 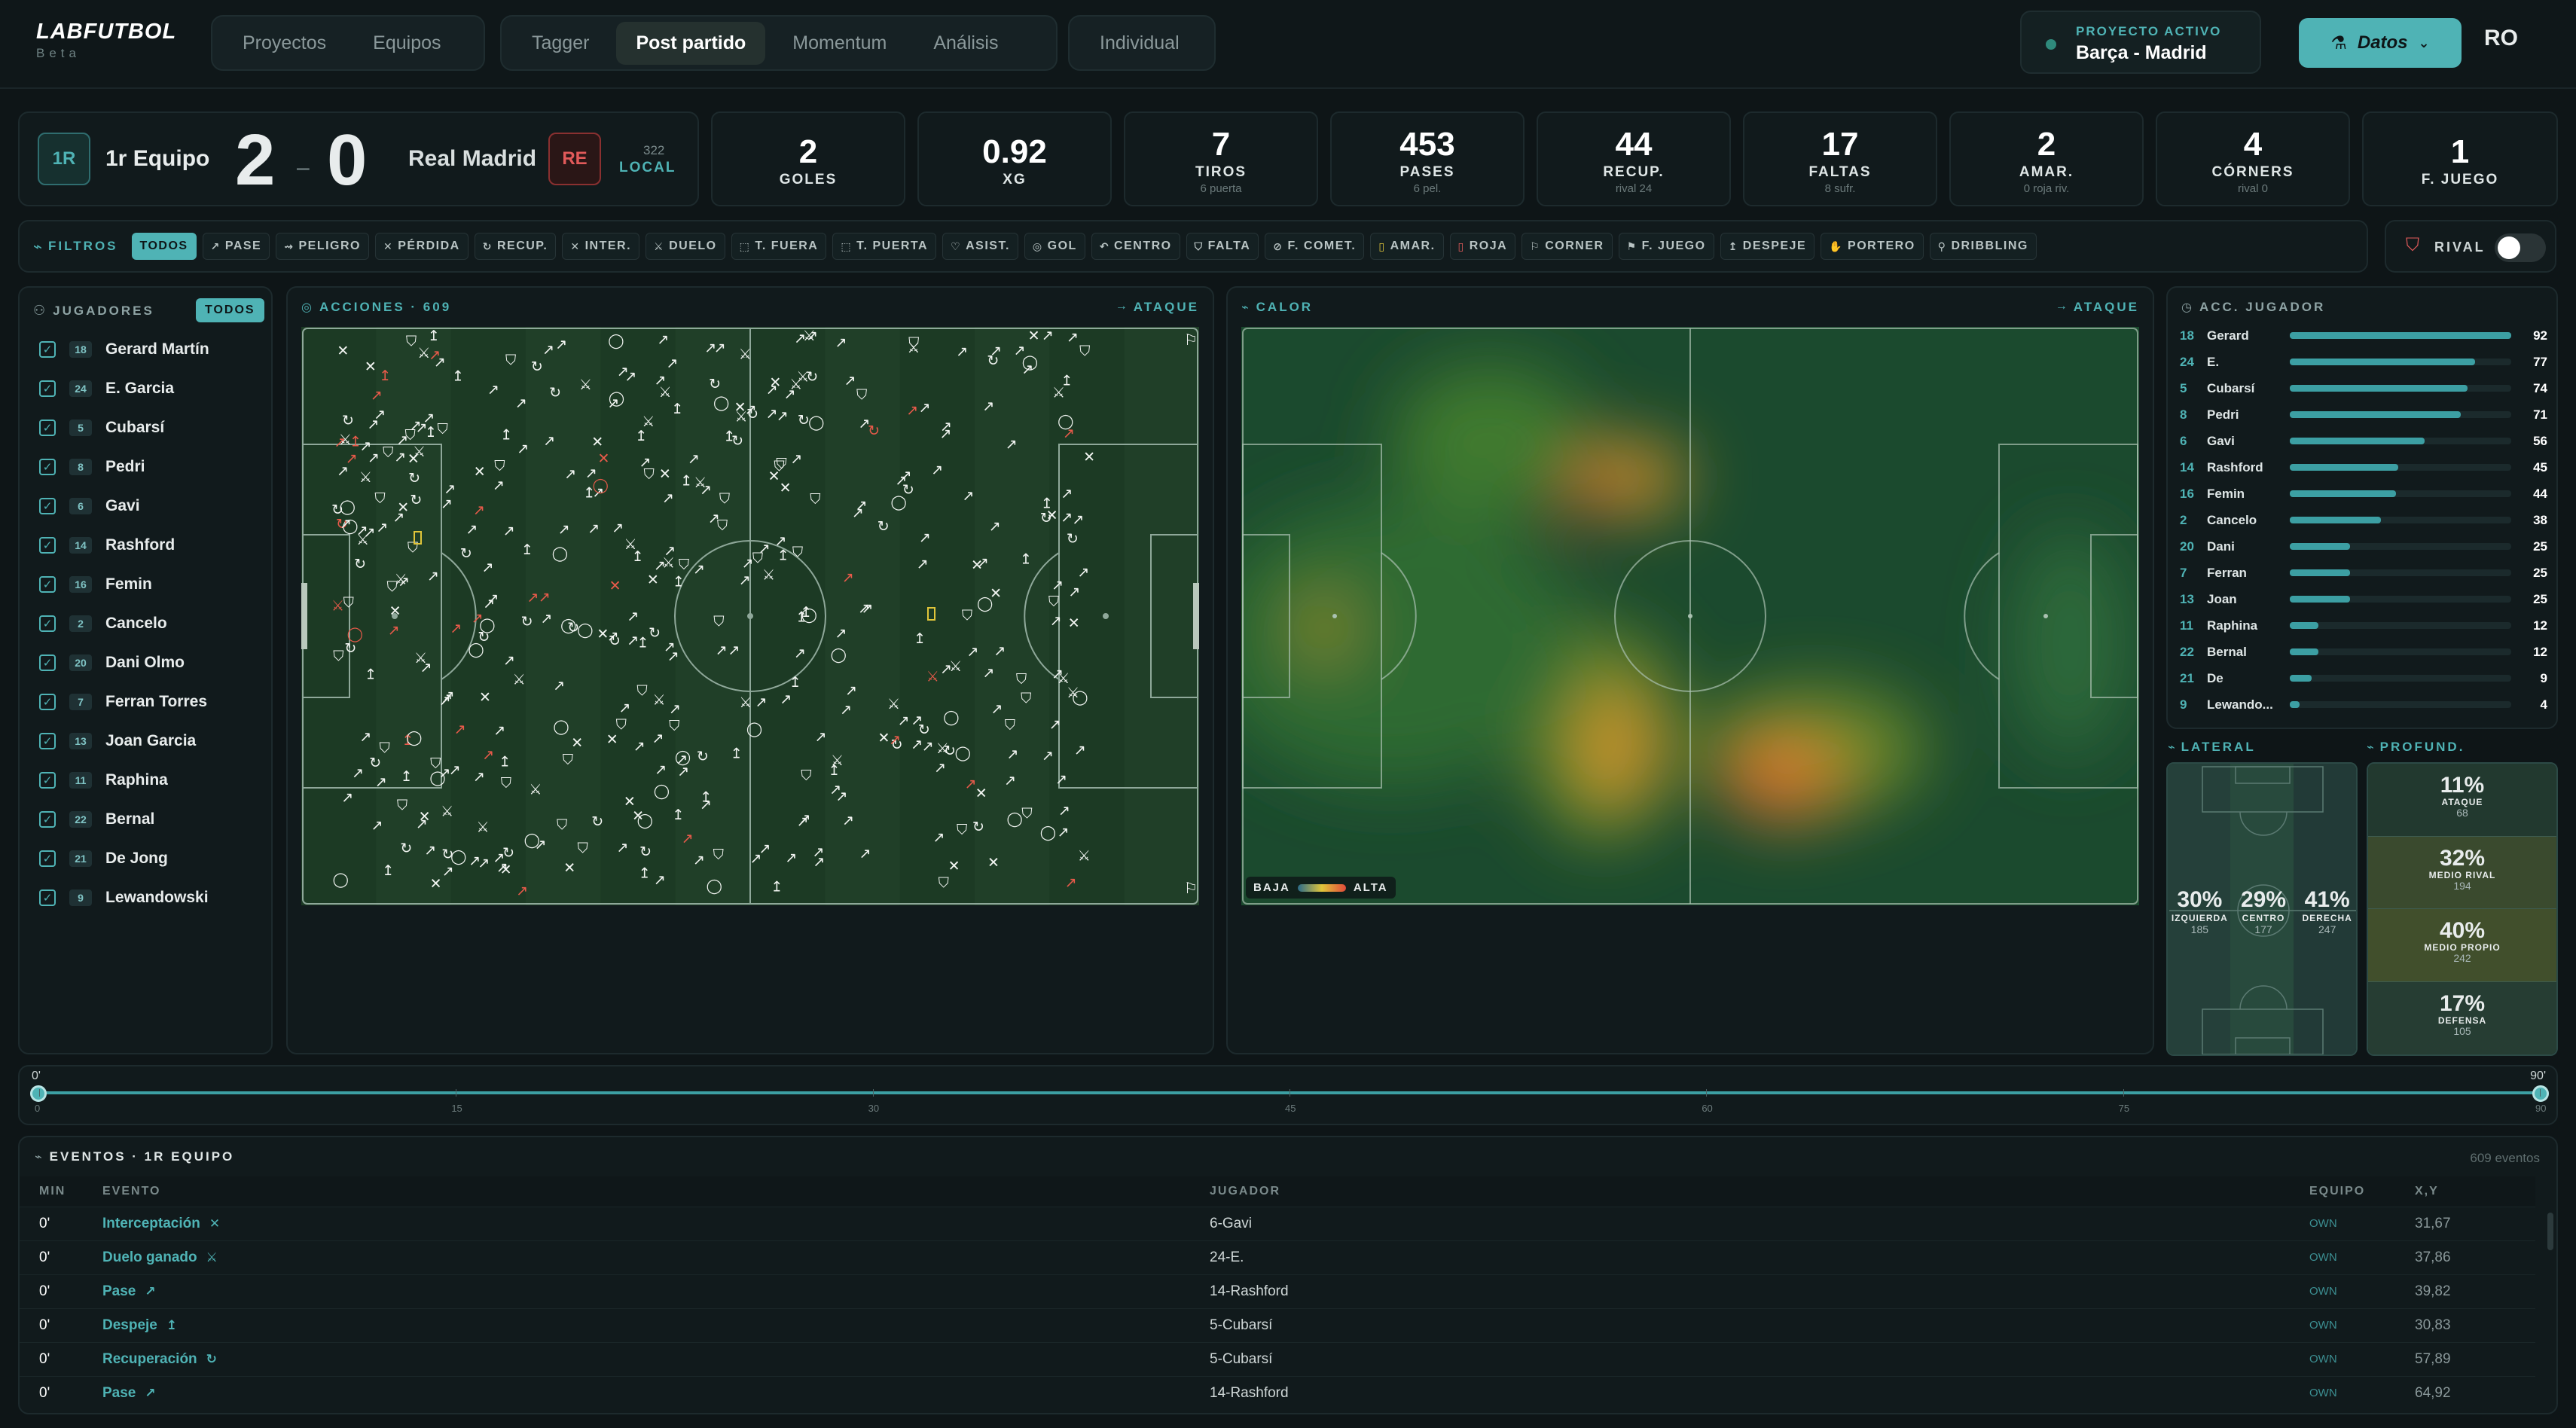 What do you see at coordinates (2520, 247) in the screenshot?
I see `rival-toggle` at bounding box center [2520, 247].